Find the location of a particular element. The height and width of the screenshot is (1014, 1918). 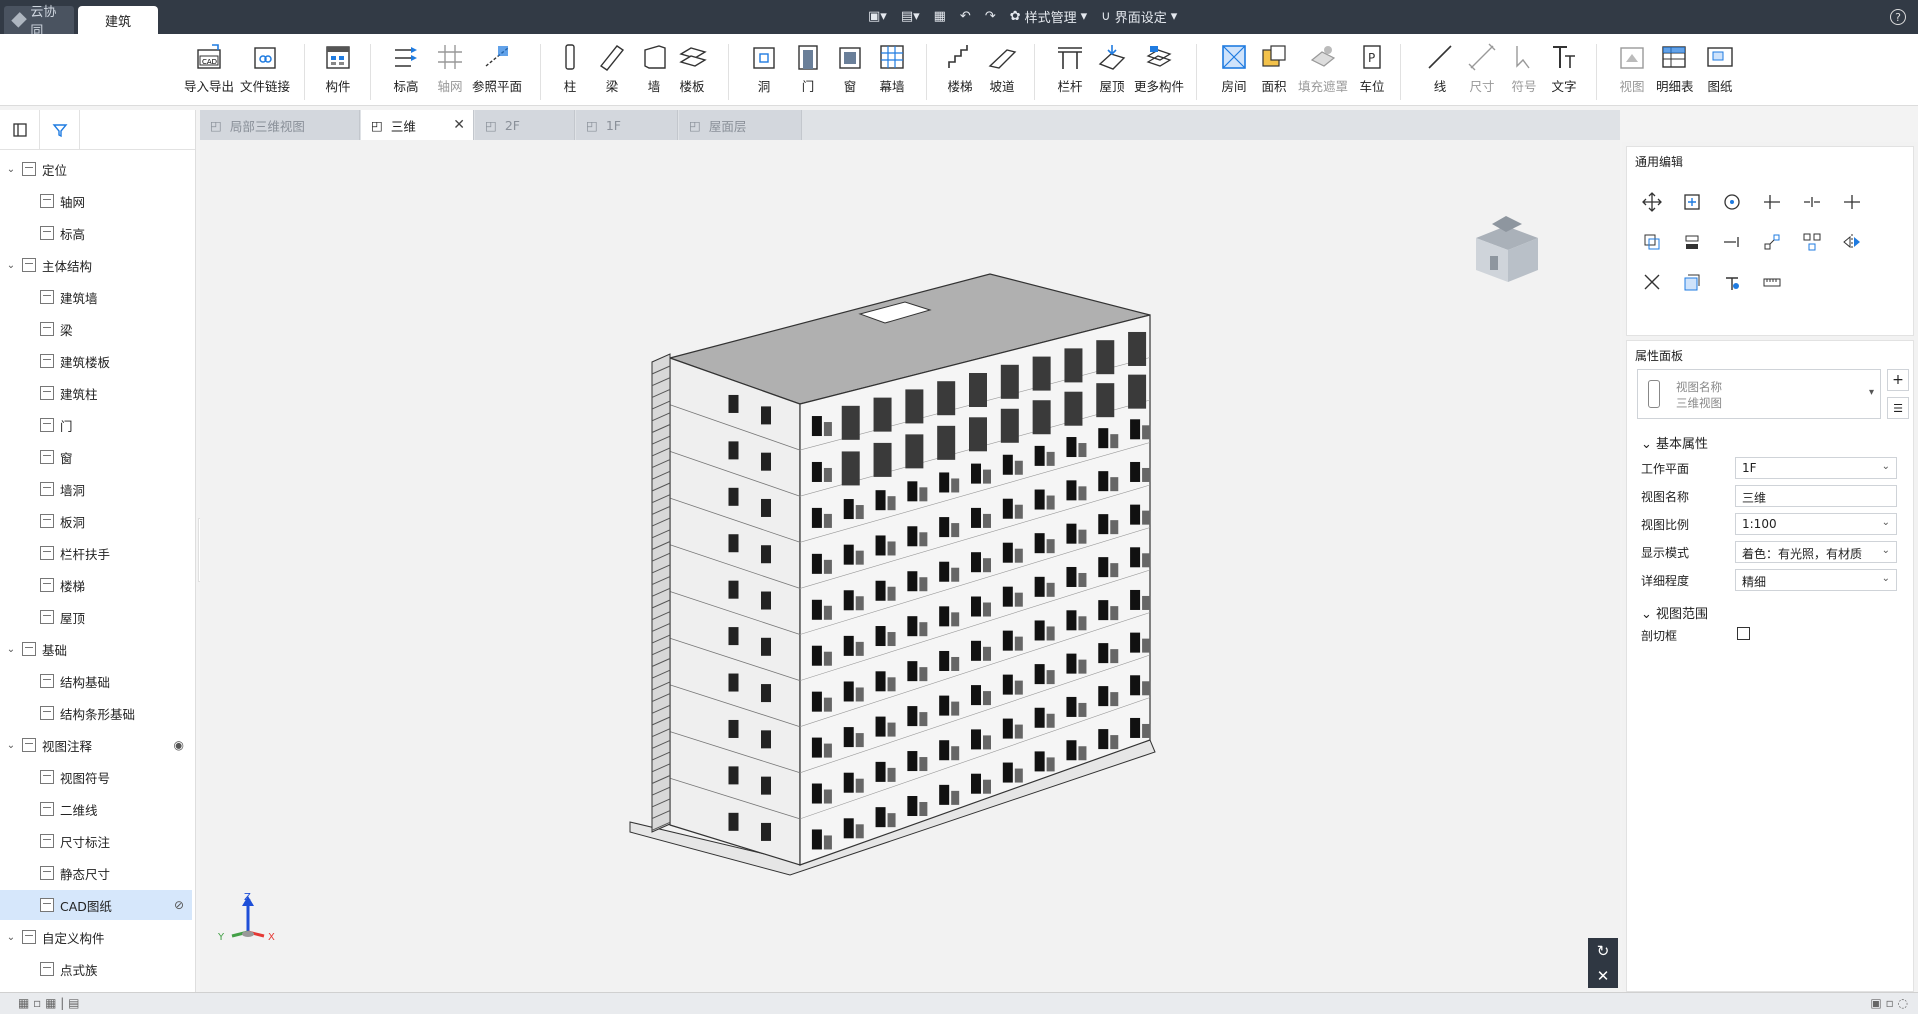

section-box-checkbox is located at coordinates (1743, 633).